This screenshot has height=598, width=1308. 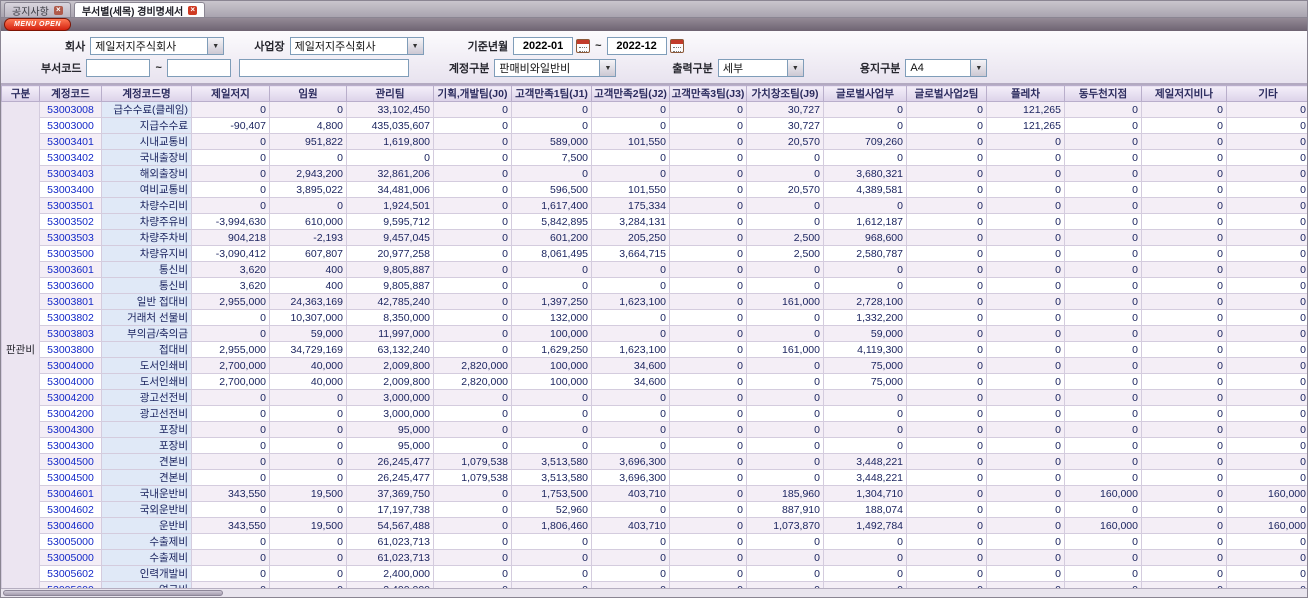 What do you see at coordinates (865, 141) in the screenshot?
I see `value-cell: 709,260` at bounding box center [865, 141].